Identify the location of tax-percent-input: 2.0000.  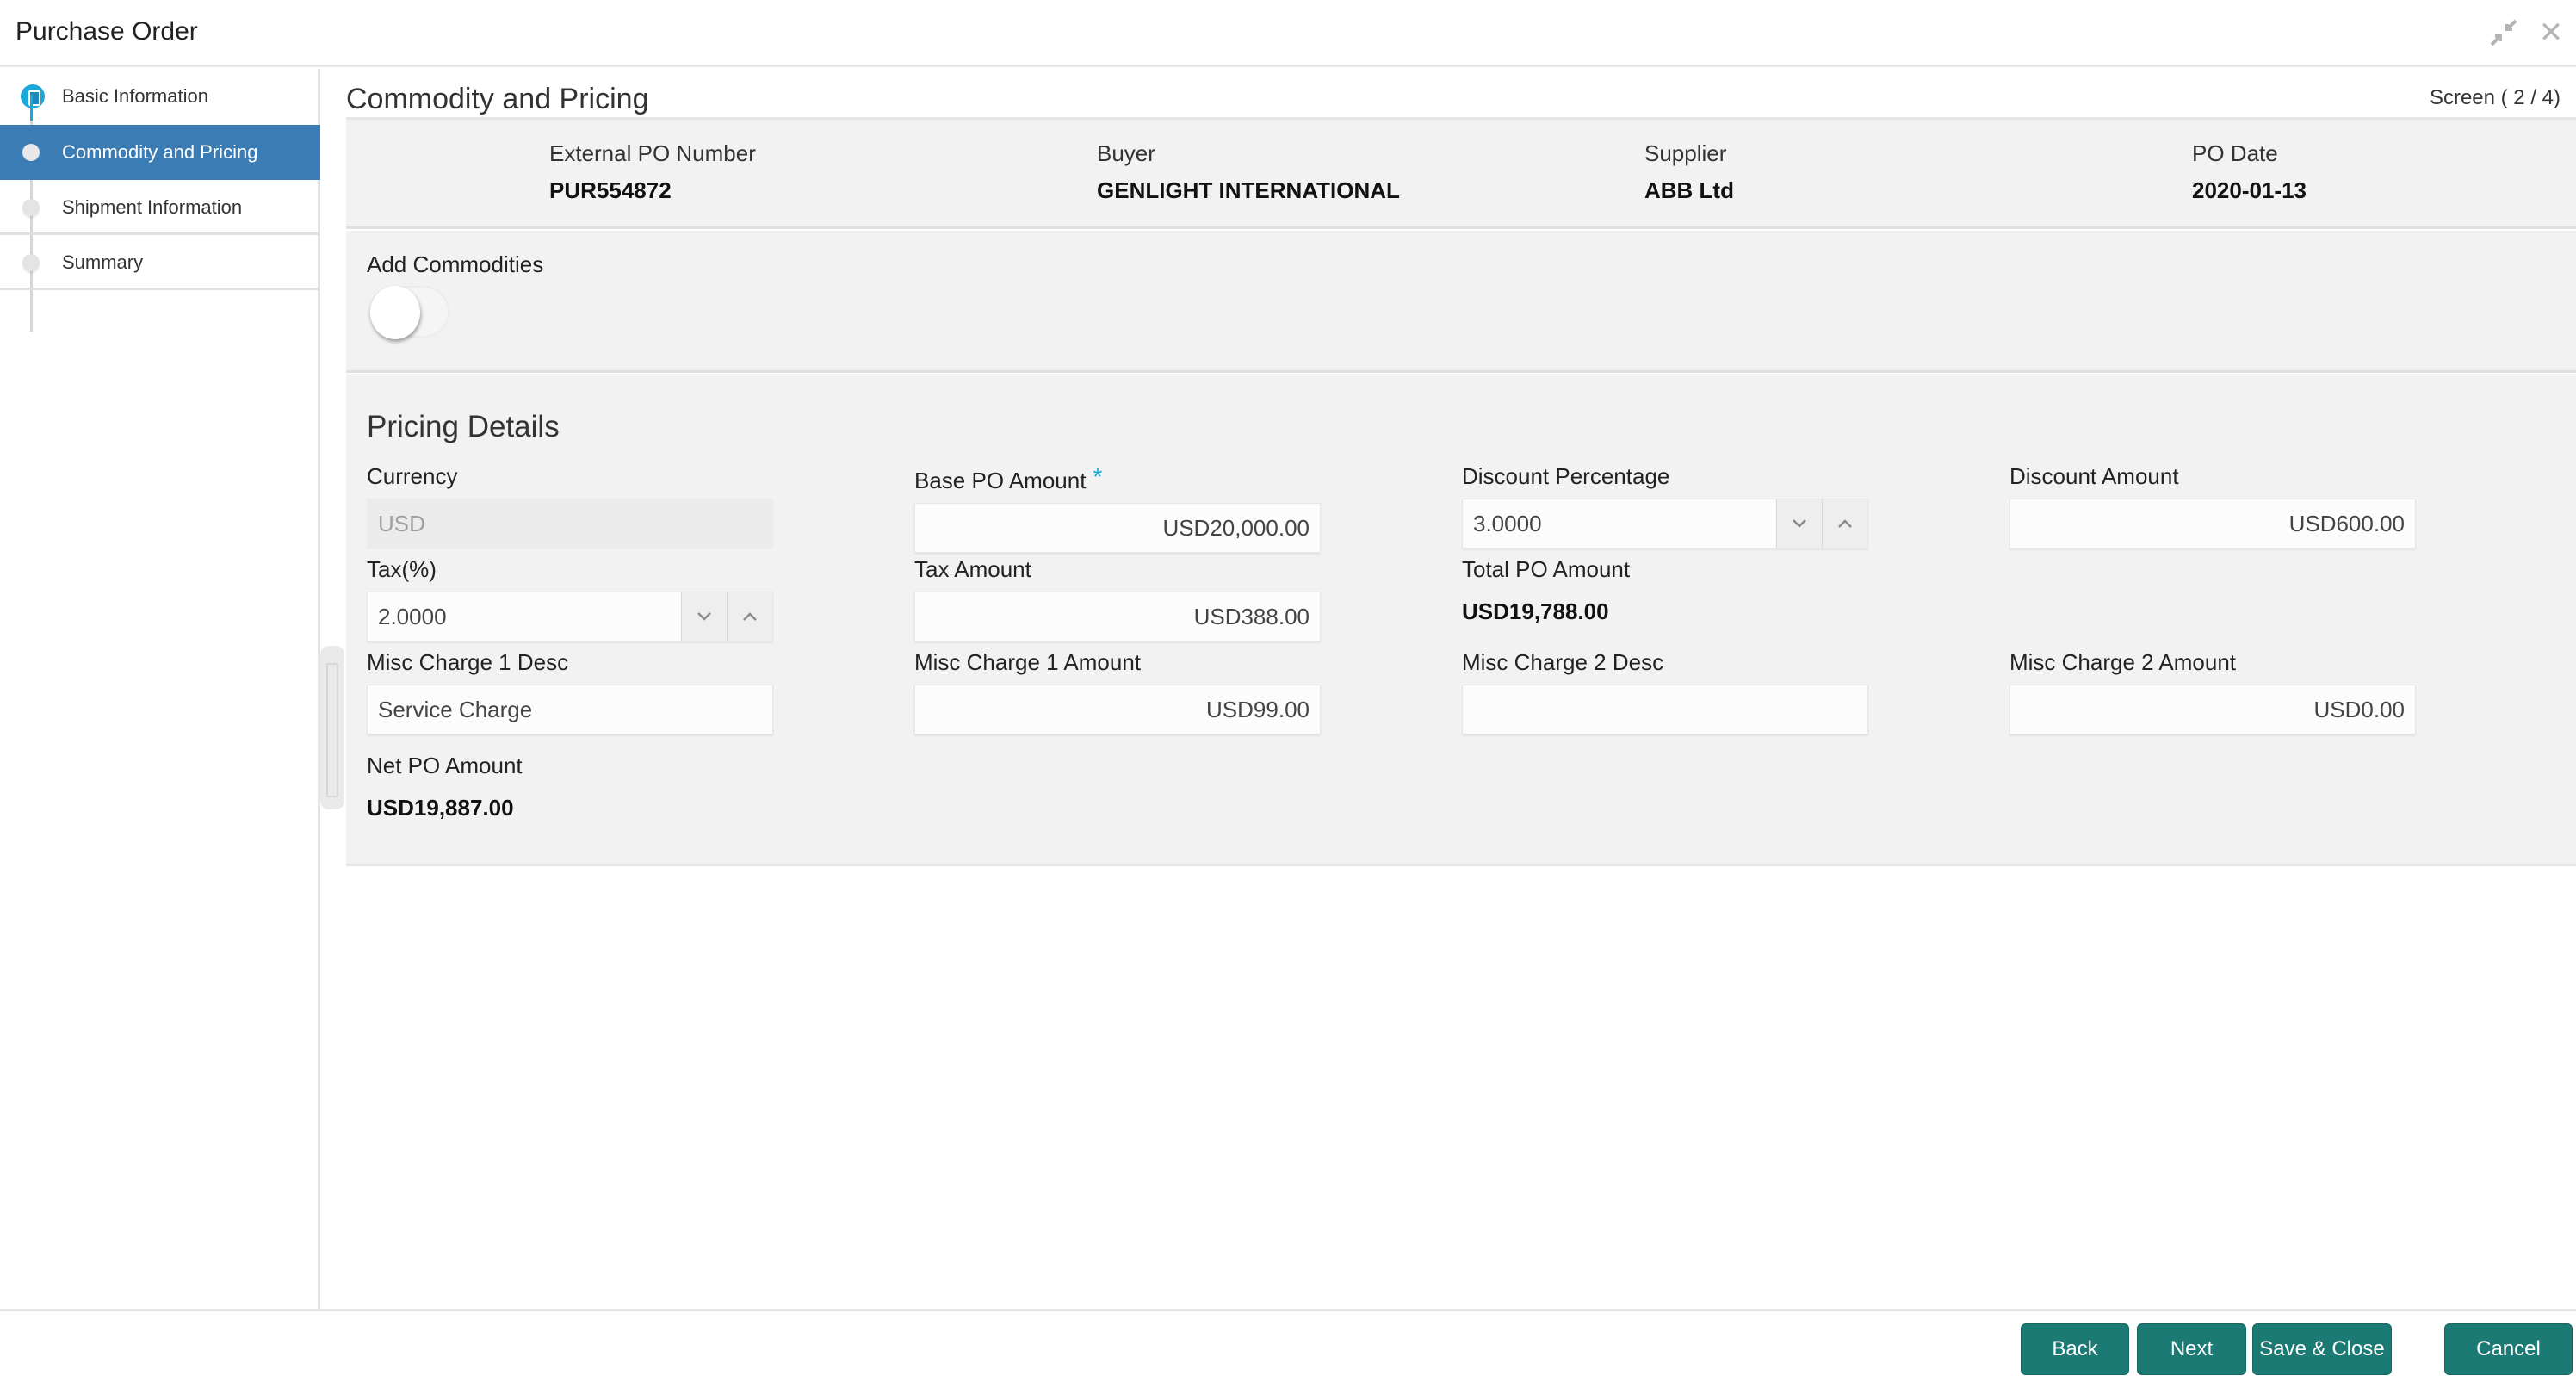
(570, 617).